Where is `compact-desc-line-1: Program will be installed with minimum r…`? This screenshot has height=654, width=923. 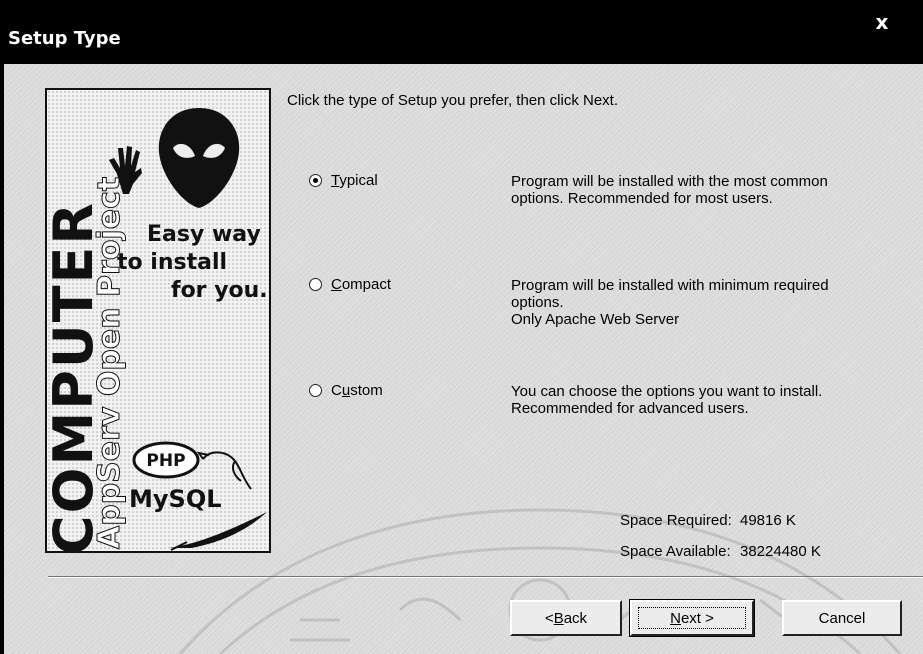
compact-desc-line-1: Program will be installed with minimum r… is located at coordinates (670, 285).